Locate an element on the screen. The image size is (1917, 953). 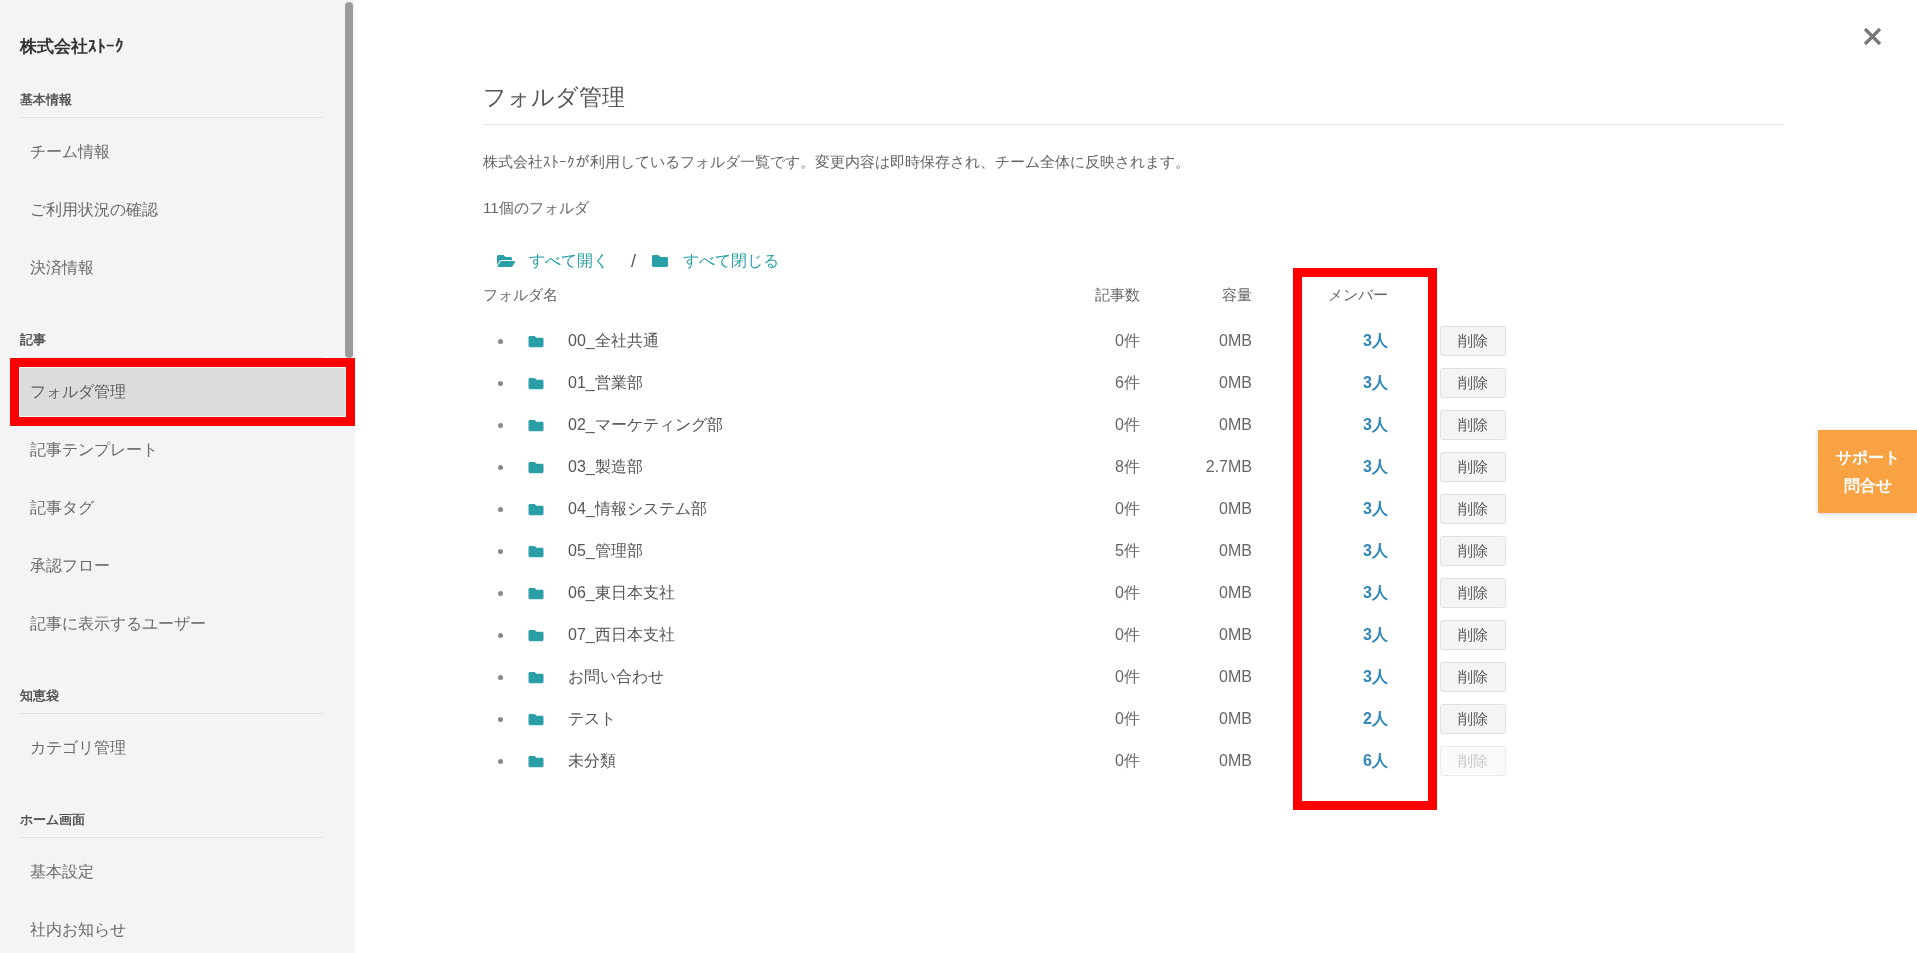
sidebar-item: 承認フロー is located at coordinates (182, 566).